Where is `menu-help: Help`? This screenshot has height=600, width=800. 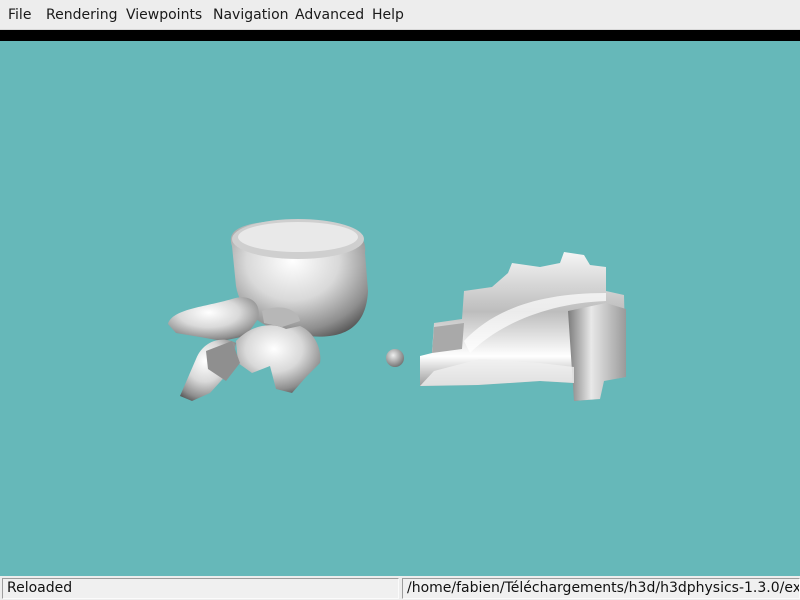
menu-help: Help is located at coordinates (388, 15).